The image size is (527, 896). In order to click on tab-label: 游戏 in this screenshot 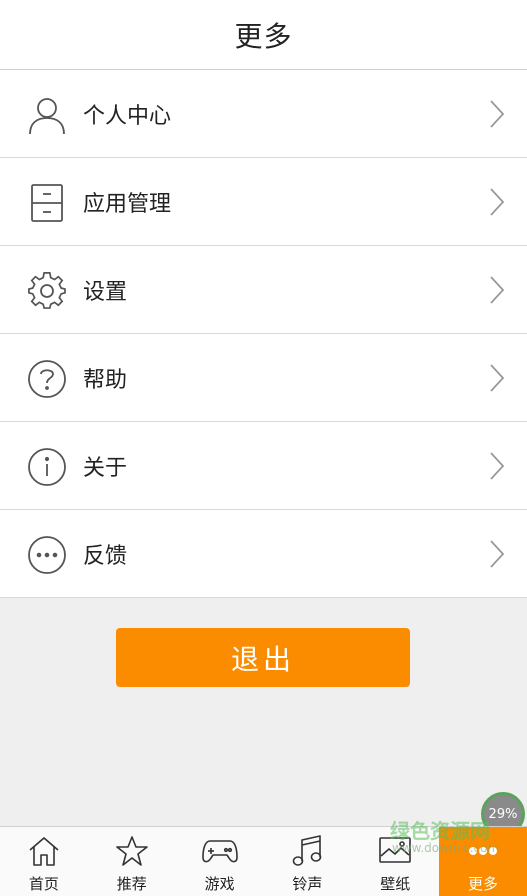, I will do `click(219, 884)`.